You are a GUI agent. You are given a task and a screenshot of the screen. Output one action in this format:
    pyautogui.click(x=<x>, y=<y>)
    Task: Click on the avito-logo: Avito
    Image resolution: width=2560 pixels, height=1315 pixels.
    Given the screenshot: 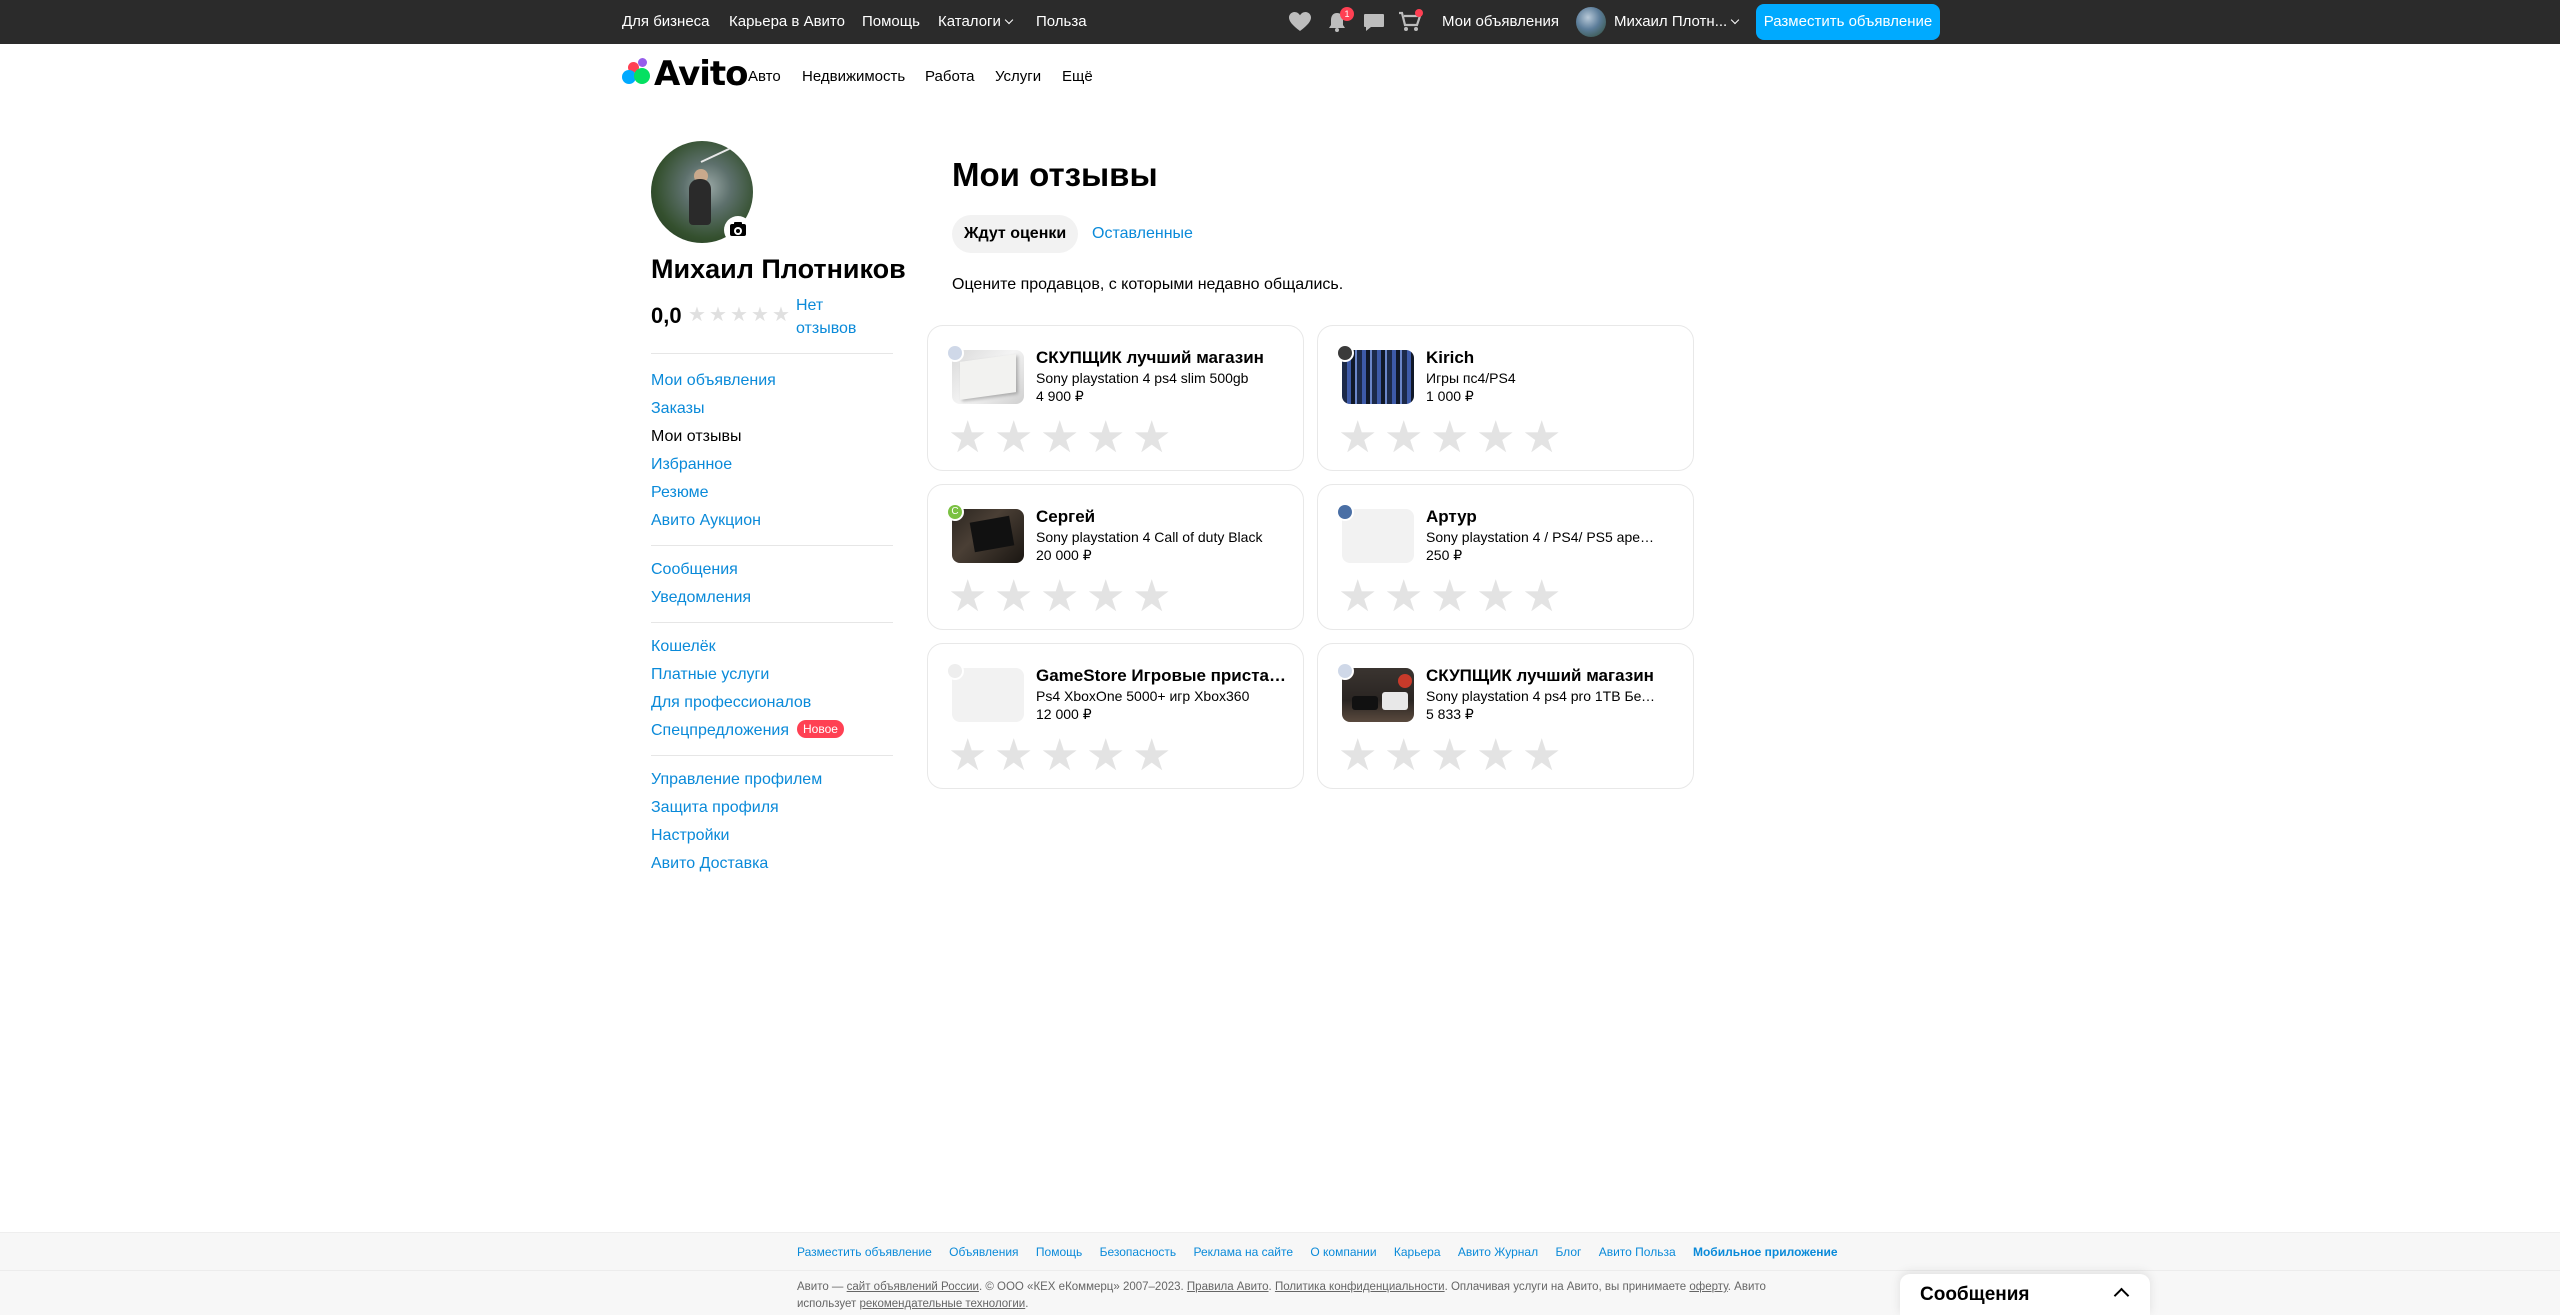 What is the action you would take?
    pyautogui.click(x=685, y=74)
    